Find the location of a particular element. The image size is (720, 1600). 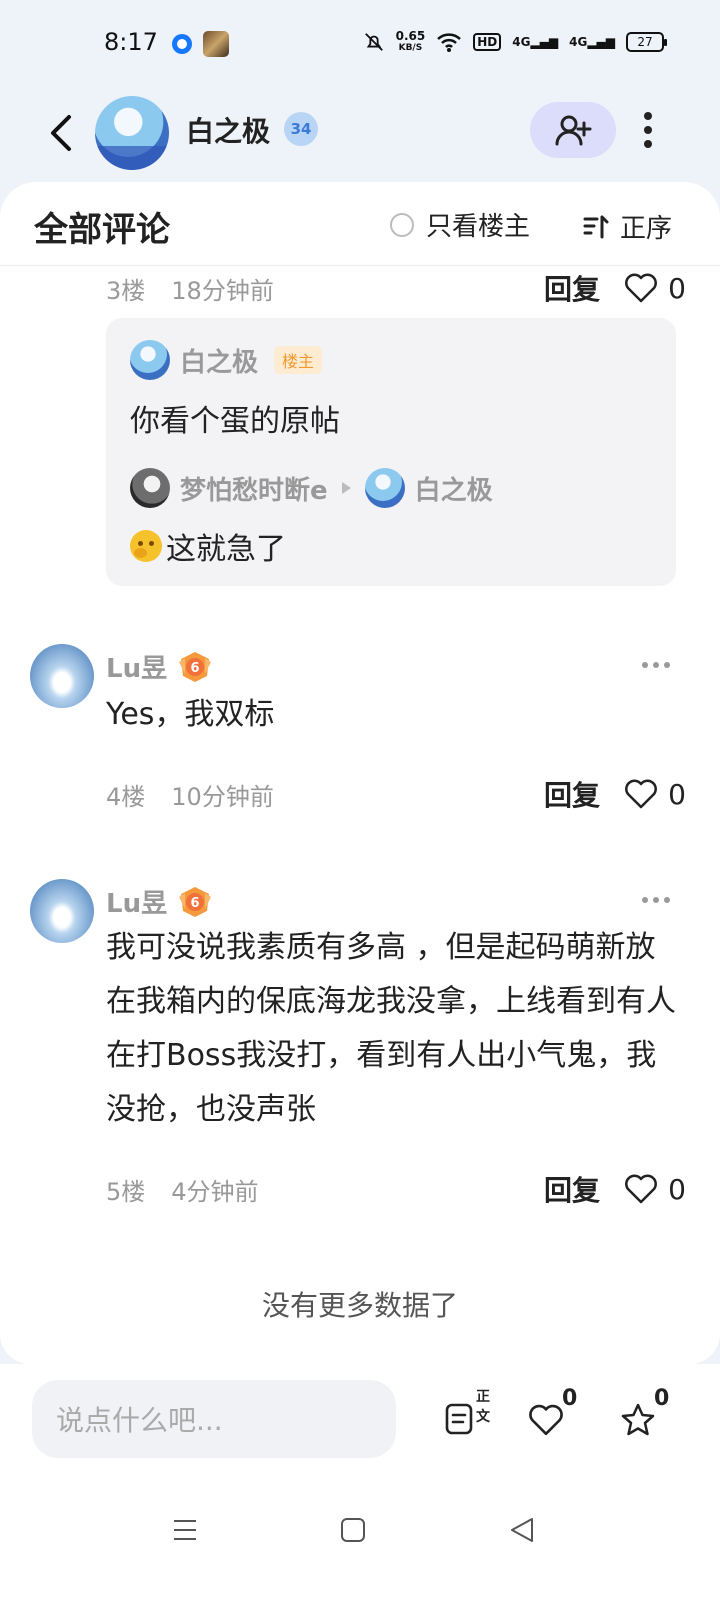

system-back-button is located at coordinates (522, 1530).